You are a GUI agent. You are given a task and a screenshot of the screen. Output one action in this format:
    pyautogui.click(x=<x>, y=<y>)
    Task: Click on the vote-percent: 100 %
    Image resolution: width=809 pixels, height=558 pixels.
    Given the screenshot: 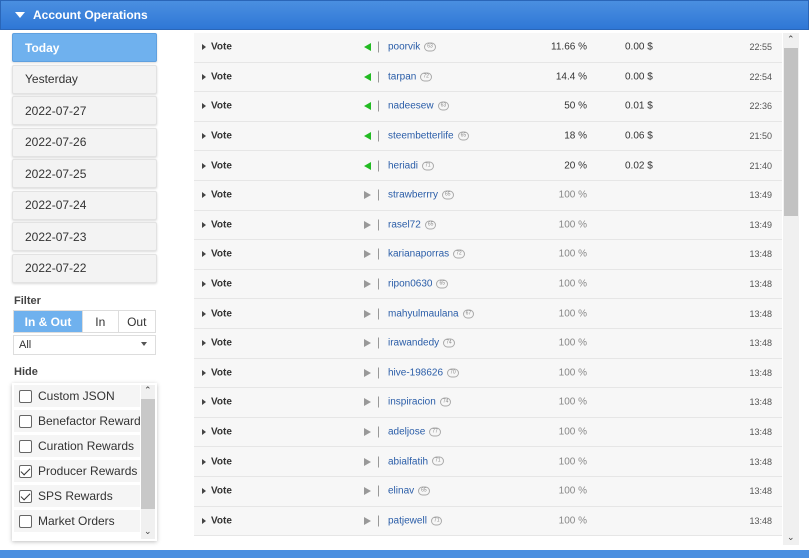 What is the action you would take?
    pyautogui.click(x=572, y=402)
    